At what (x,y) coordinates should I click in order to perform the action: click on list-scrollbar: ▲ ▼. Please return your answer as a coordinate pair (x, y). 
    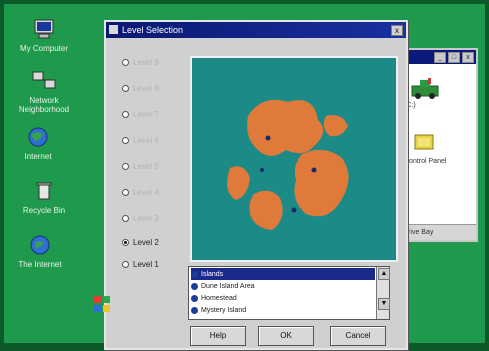
    Looking at the image, I should click on (383, 293).